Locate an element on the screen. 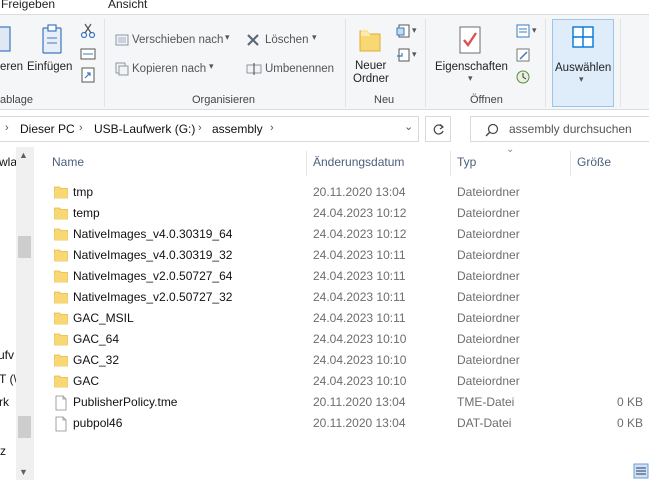 This screenshot has height=480, width=649. file-row: GAC_MSIL 24.04.2023 10:11 Dateiordner is located at coordinates (341, 318).